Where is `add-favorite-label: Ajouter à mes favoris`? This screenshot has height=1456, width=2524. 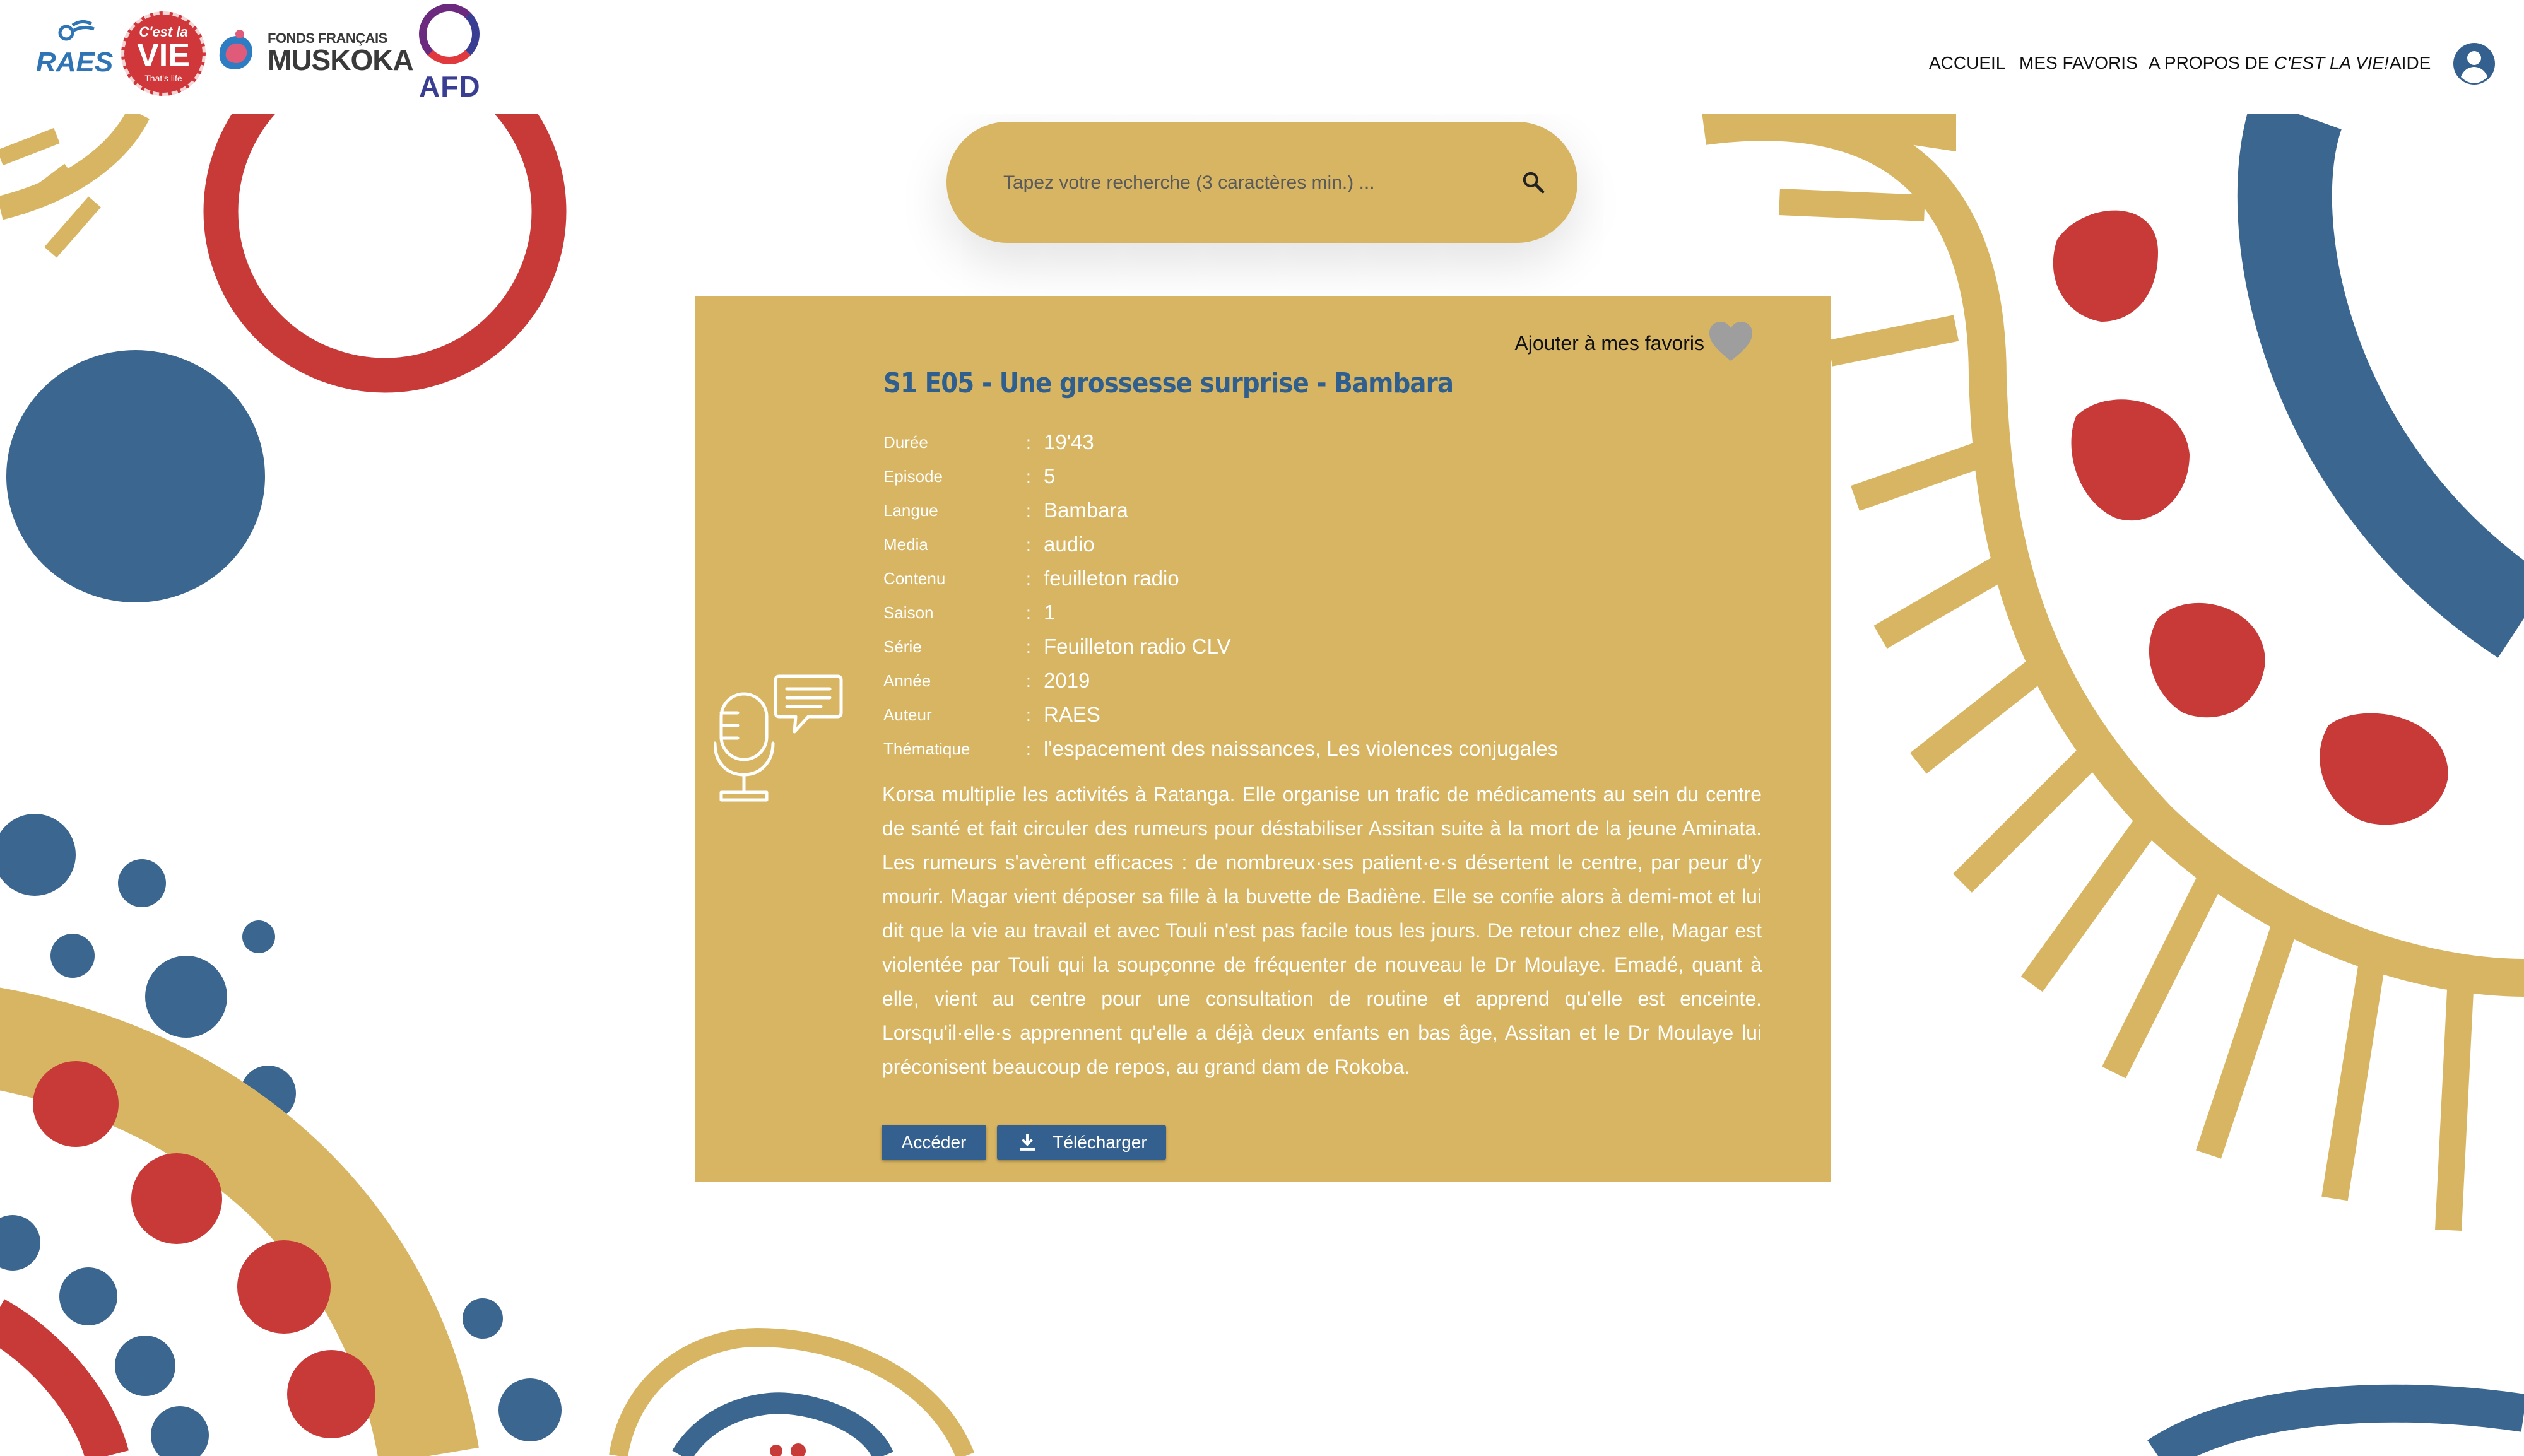
add-favorite-label: Ajouter à mes favoris is located at coordinates (1609, 343).